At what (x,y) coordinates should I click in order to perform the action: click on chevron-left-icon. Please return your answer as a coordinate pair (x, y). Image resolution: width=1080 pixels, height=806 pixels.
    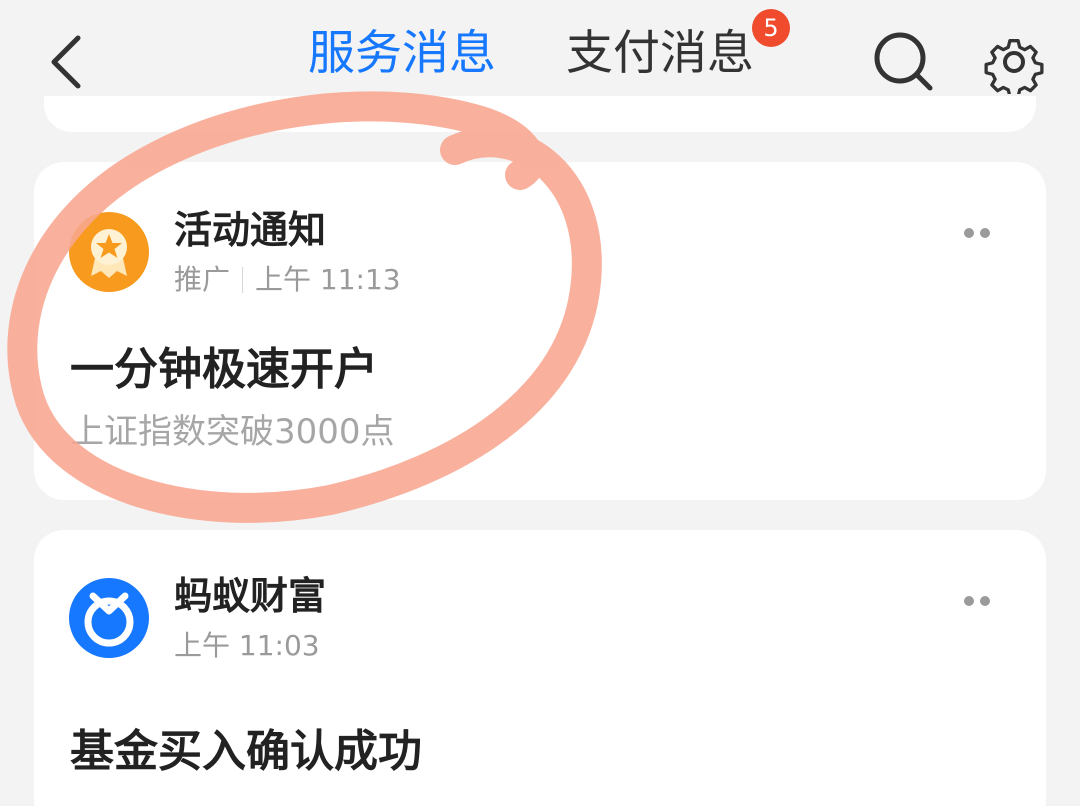
    Looking at the image, I should click on (66, 62).